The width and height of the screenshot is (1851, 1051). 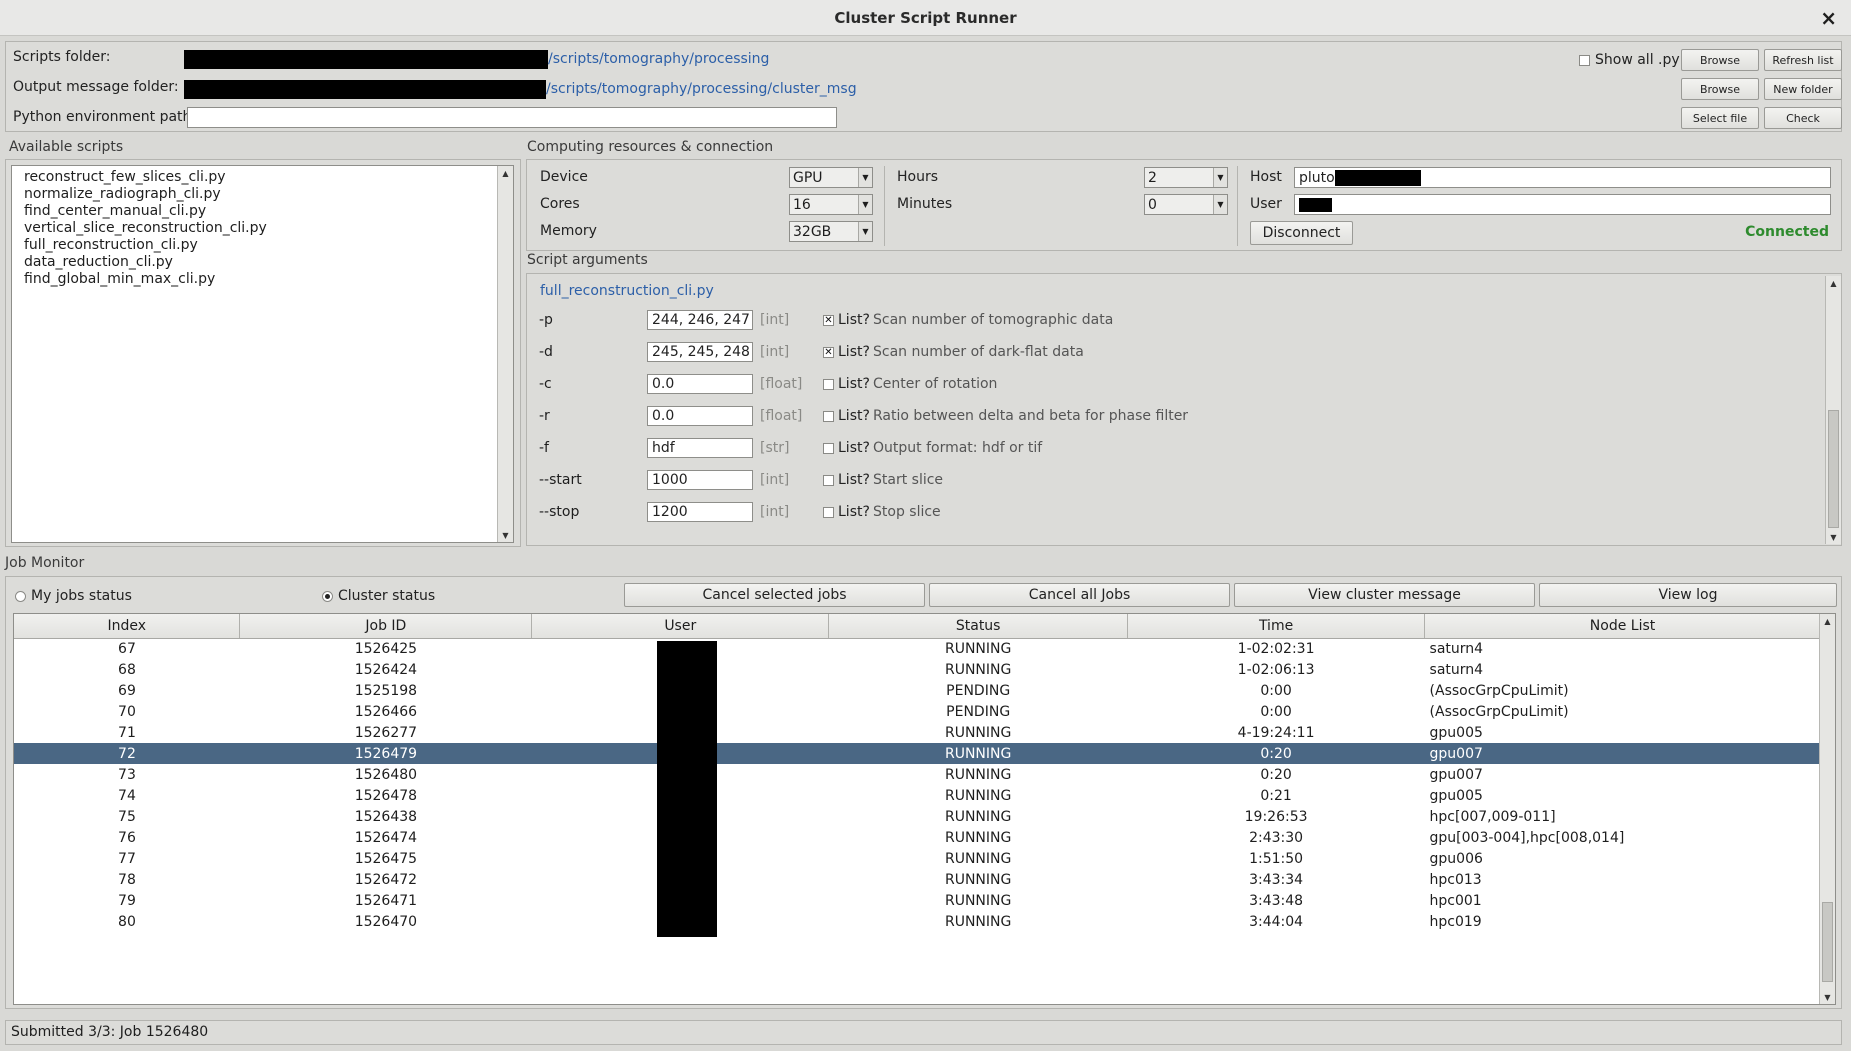 I want to click on table-row: 77 1526475 RUNNING 1:51:50 gpu006, so click(x=917, y=858).